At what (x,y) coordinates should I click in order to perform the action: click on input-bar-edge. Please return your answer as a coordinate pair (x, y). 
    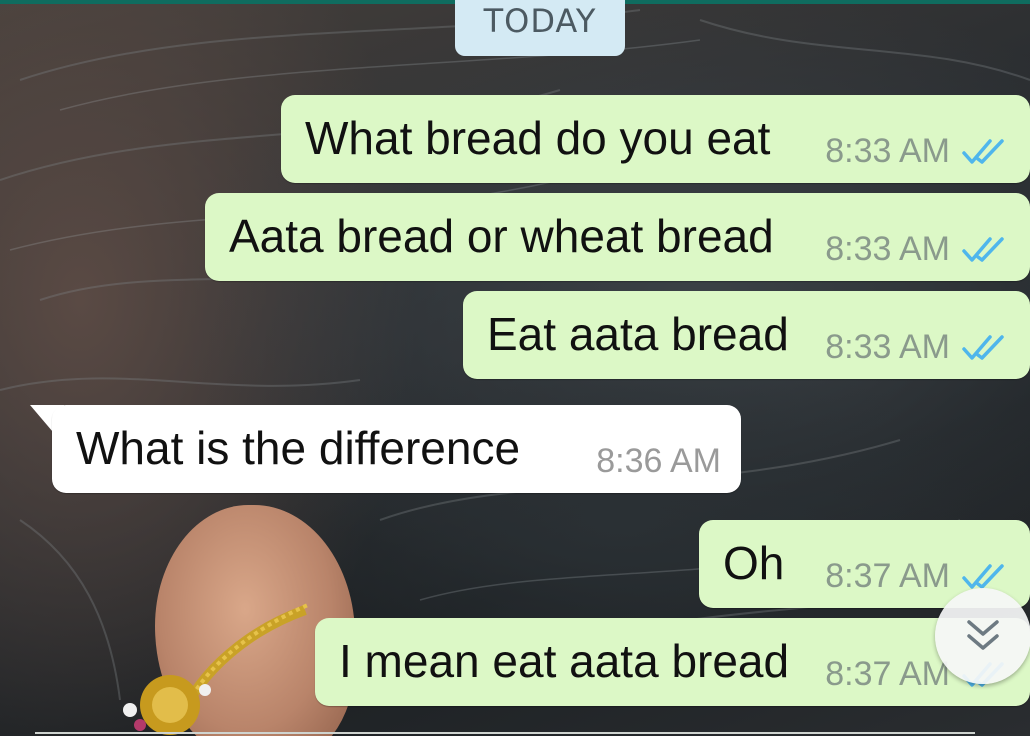
    Looking at the image, I should click on (505, 733).